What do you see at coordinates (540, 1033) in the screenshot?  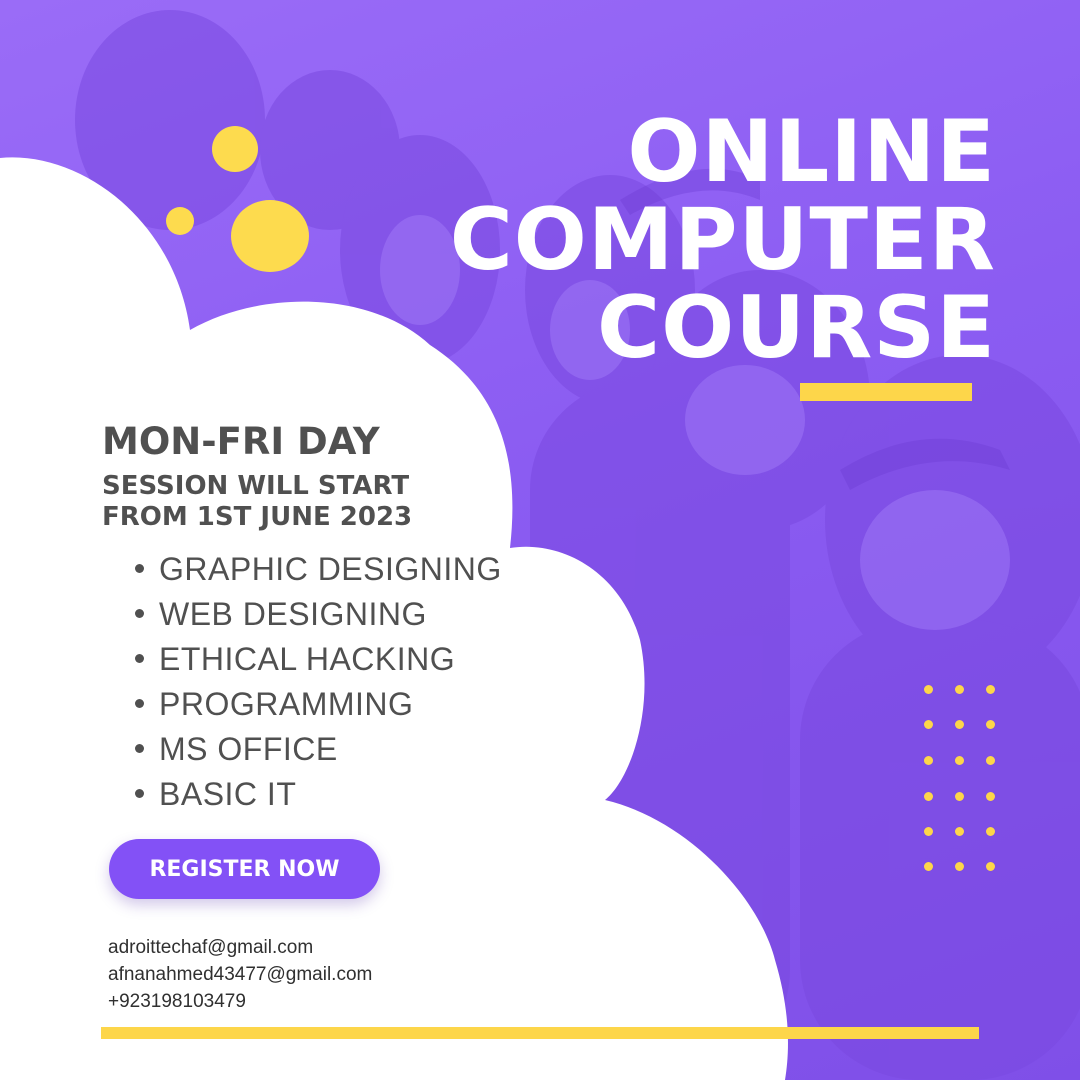 I see `bottom-accent-bar` at bounding box center [540, 1033].